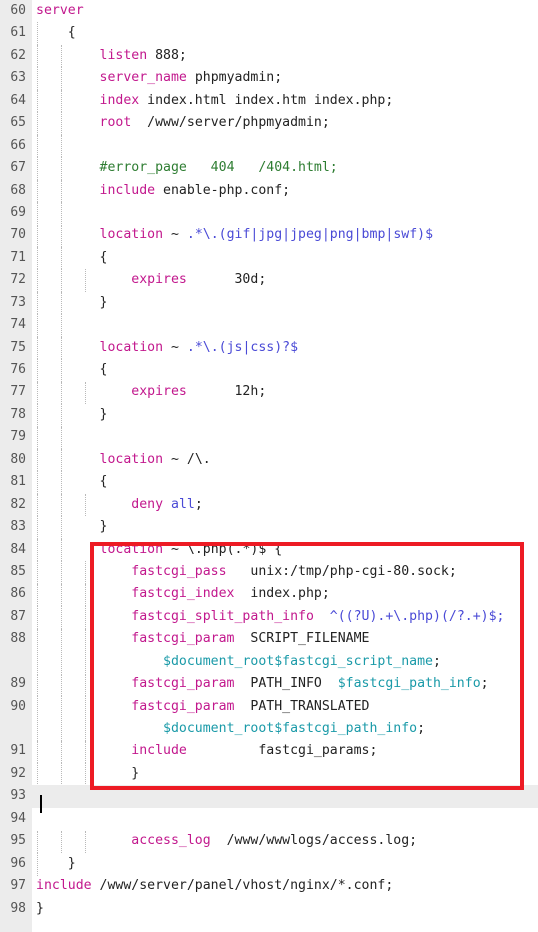 The width and height of the screenshot is (538, 932). What do you see at coordinates (171, 841) in the screenshot?
I see `code-token: access_log` at bounding box center [171, 841].